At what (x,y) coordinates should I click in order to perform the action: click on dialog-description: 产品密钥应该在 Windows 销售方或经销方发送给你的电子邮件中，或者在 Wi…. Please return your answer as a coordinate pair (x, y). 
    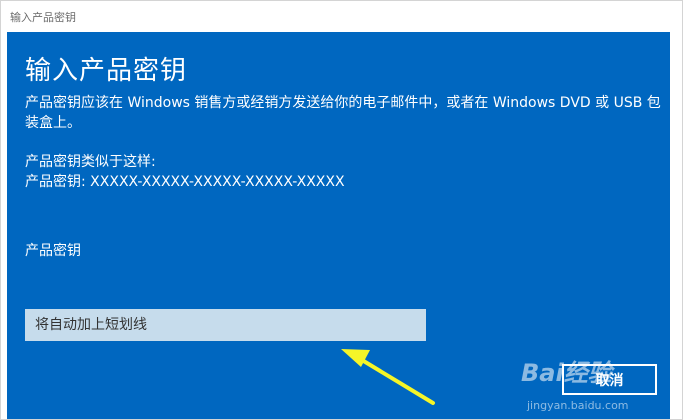
    Looking at the image, I should click on (343, 113).